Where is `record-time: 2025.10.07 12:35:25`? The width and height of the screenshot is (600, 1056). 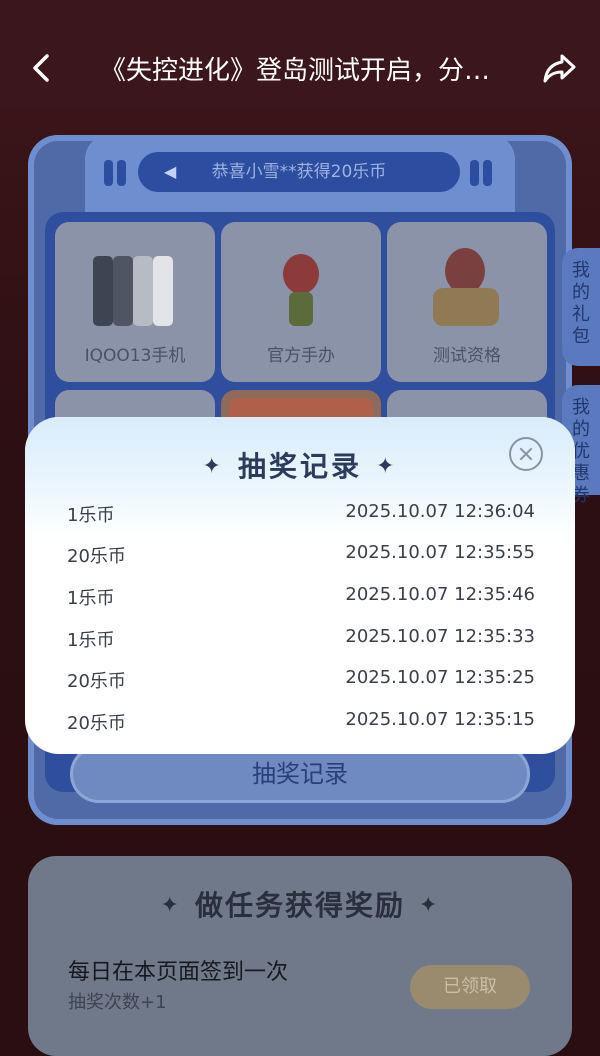
record-time: 2025.10.07 12:35:25 is located at coordinates (440, 677).